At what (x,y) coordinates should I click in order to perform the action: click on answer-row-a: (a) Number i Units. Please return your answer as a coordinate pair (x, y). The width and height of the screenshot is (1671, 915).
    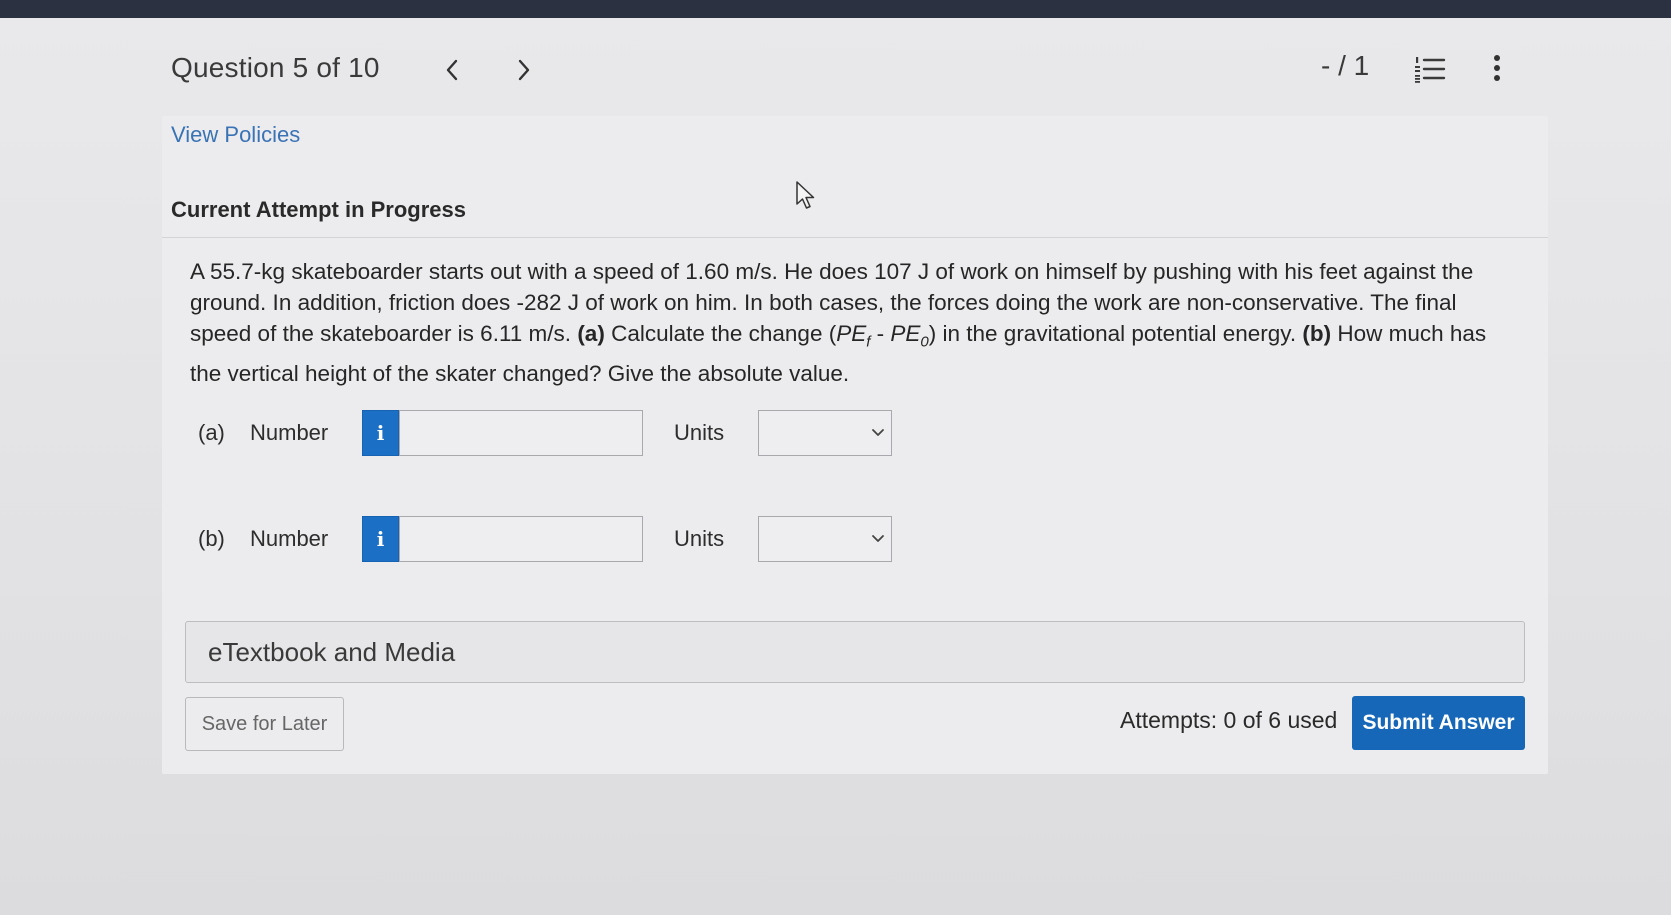
    Looking at the image, I should click on (558, 434).